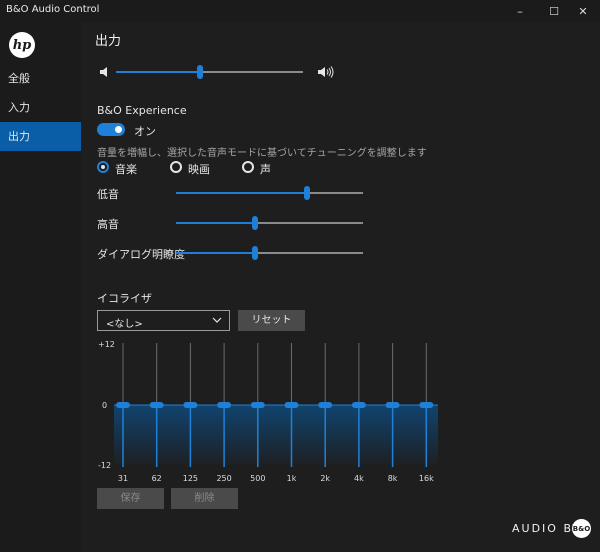  I want to click on sidebar-item-label: 全般, so click(19, 78).